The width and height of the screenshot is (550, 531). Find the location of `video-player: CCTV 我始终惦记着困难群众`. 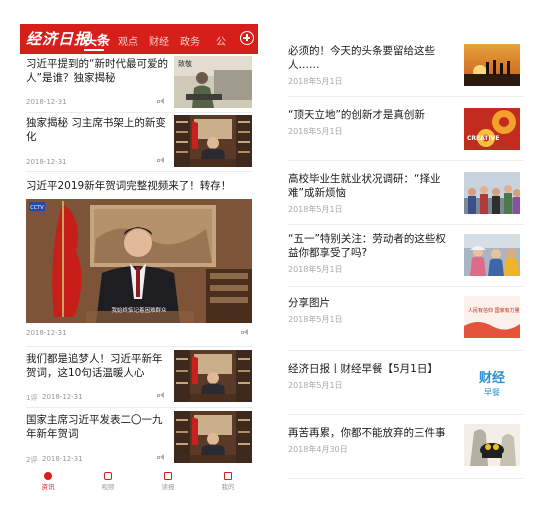

video-player: CCTV 我始终惦记着困难群众 is located at coordinates (139, 261).